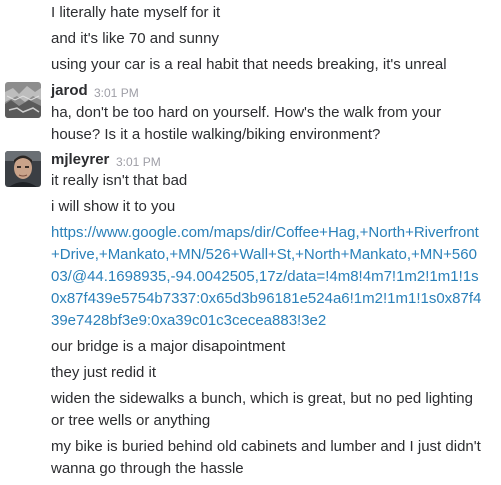 The image size is (501, 485). What do you see at coordinates (80, 160) in the screenshot?
I see `author-name-mjleyrer: mjleyrer` at bounding box center [80, 160].